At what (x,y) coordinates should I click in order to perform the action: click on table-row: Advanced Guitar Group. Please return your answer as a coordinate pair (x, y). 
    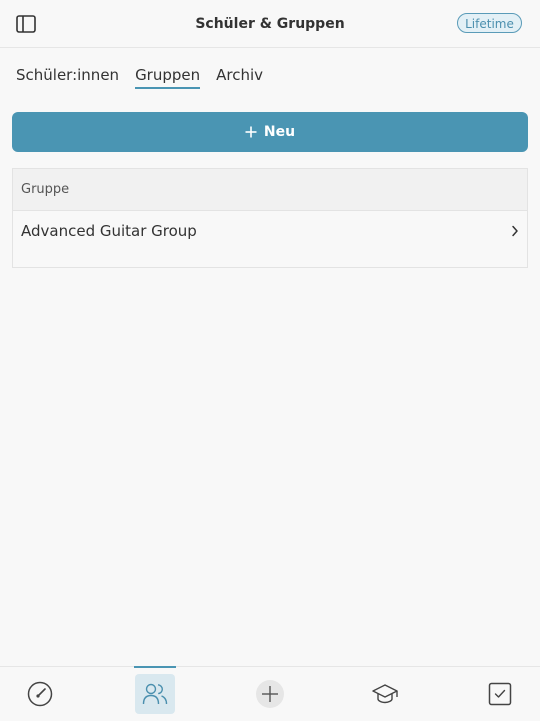
    Looking at the image, I should click on (270, 231).